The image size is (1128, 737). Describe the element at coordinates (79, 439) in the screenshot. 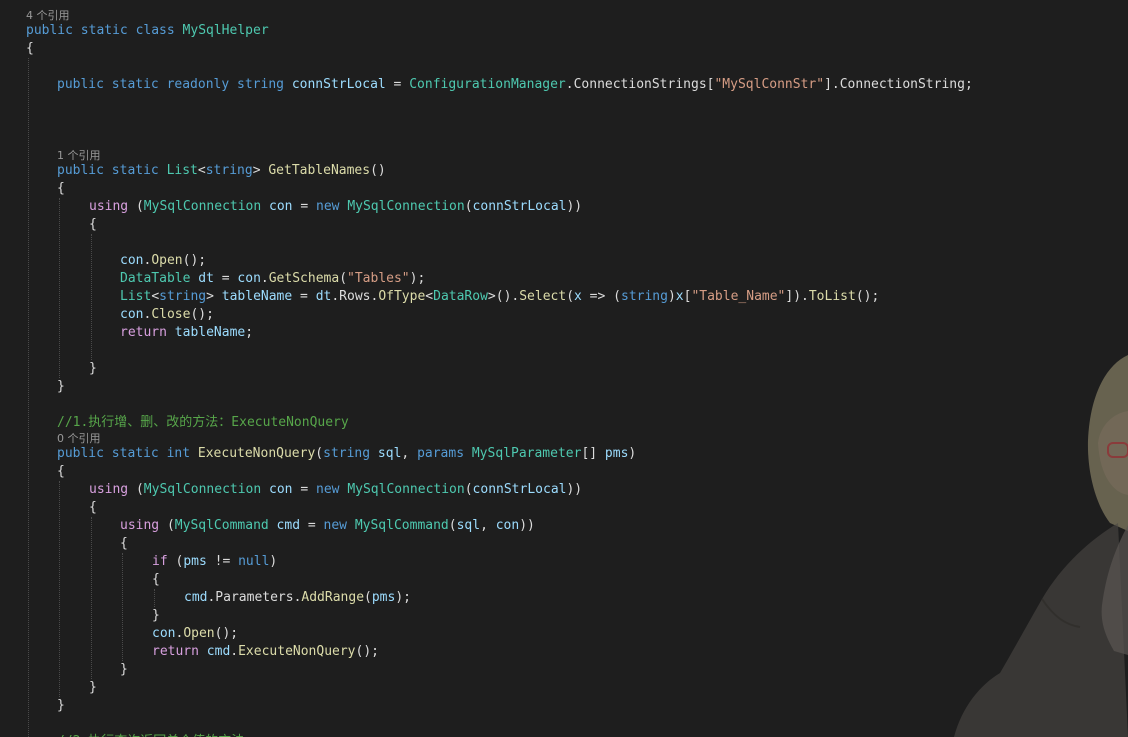

I see `codelens-reference-count: 0 个引用` at that location.